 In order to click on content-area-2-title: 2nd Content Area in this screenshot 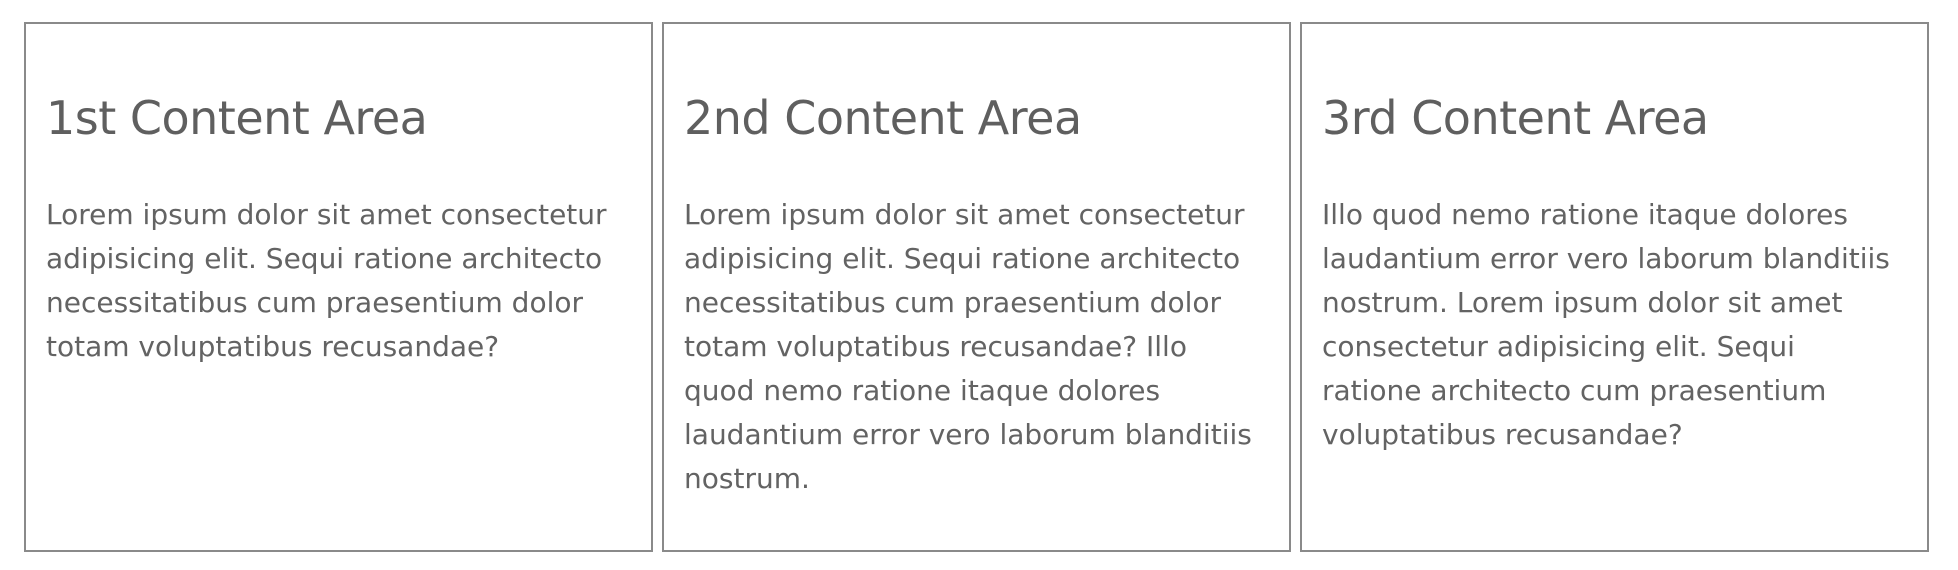, I will do `click(883, 118)`.